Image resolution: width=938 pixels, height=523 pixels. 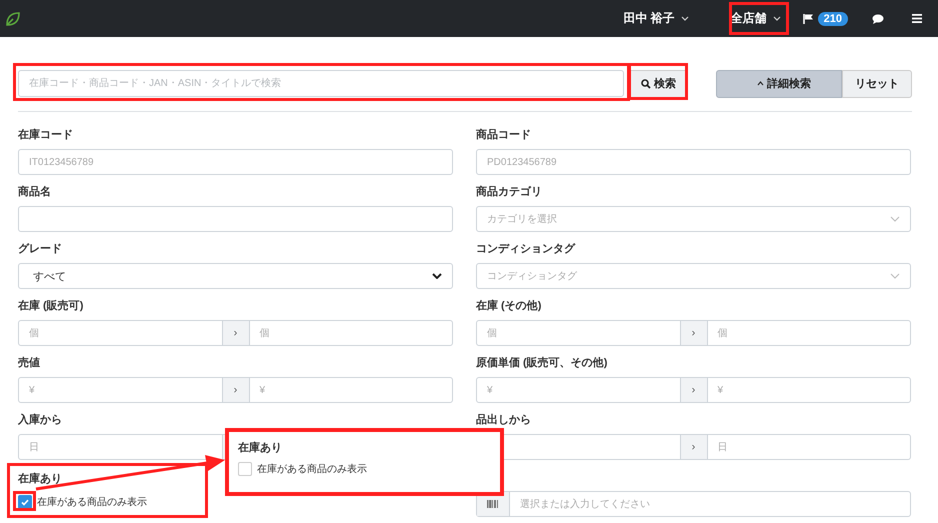 I want to click on notification-badge: 210, so click(x=833, y=19).